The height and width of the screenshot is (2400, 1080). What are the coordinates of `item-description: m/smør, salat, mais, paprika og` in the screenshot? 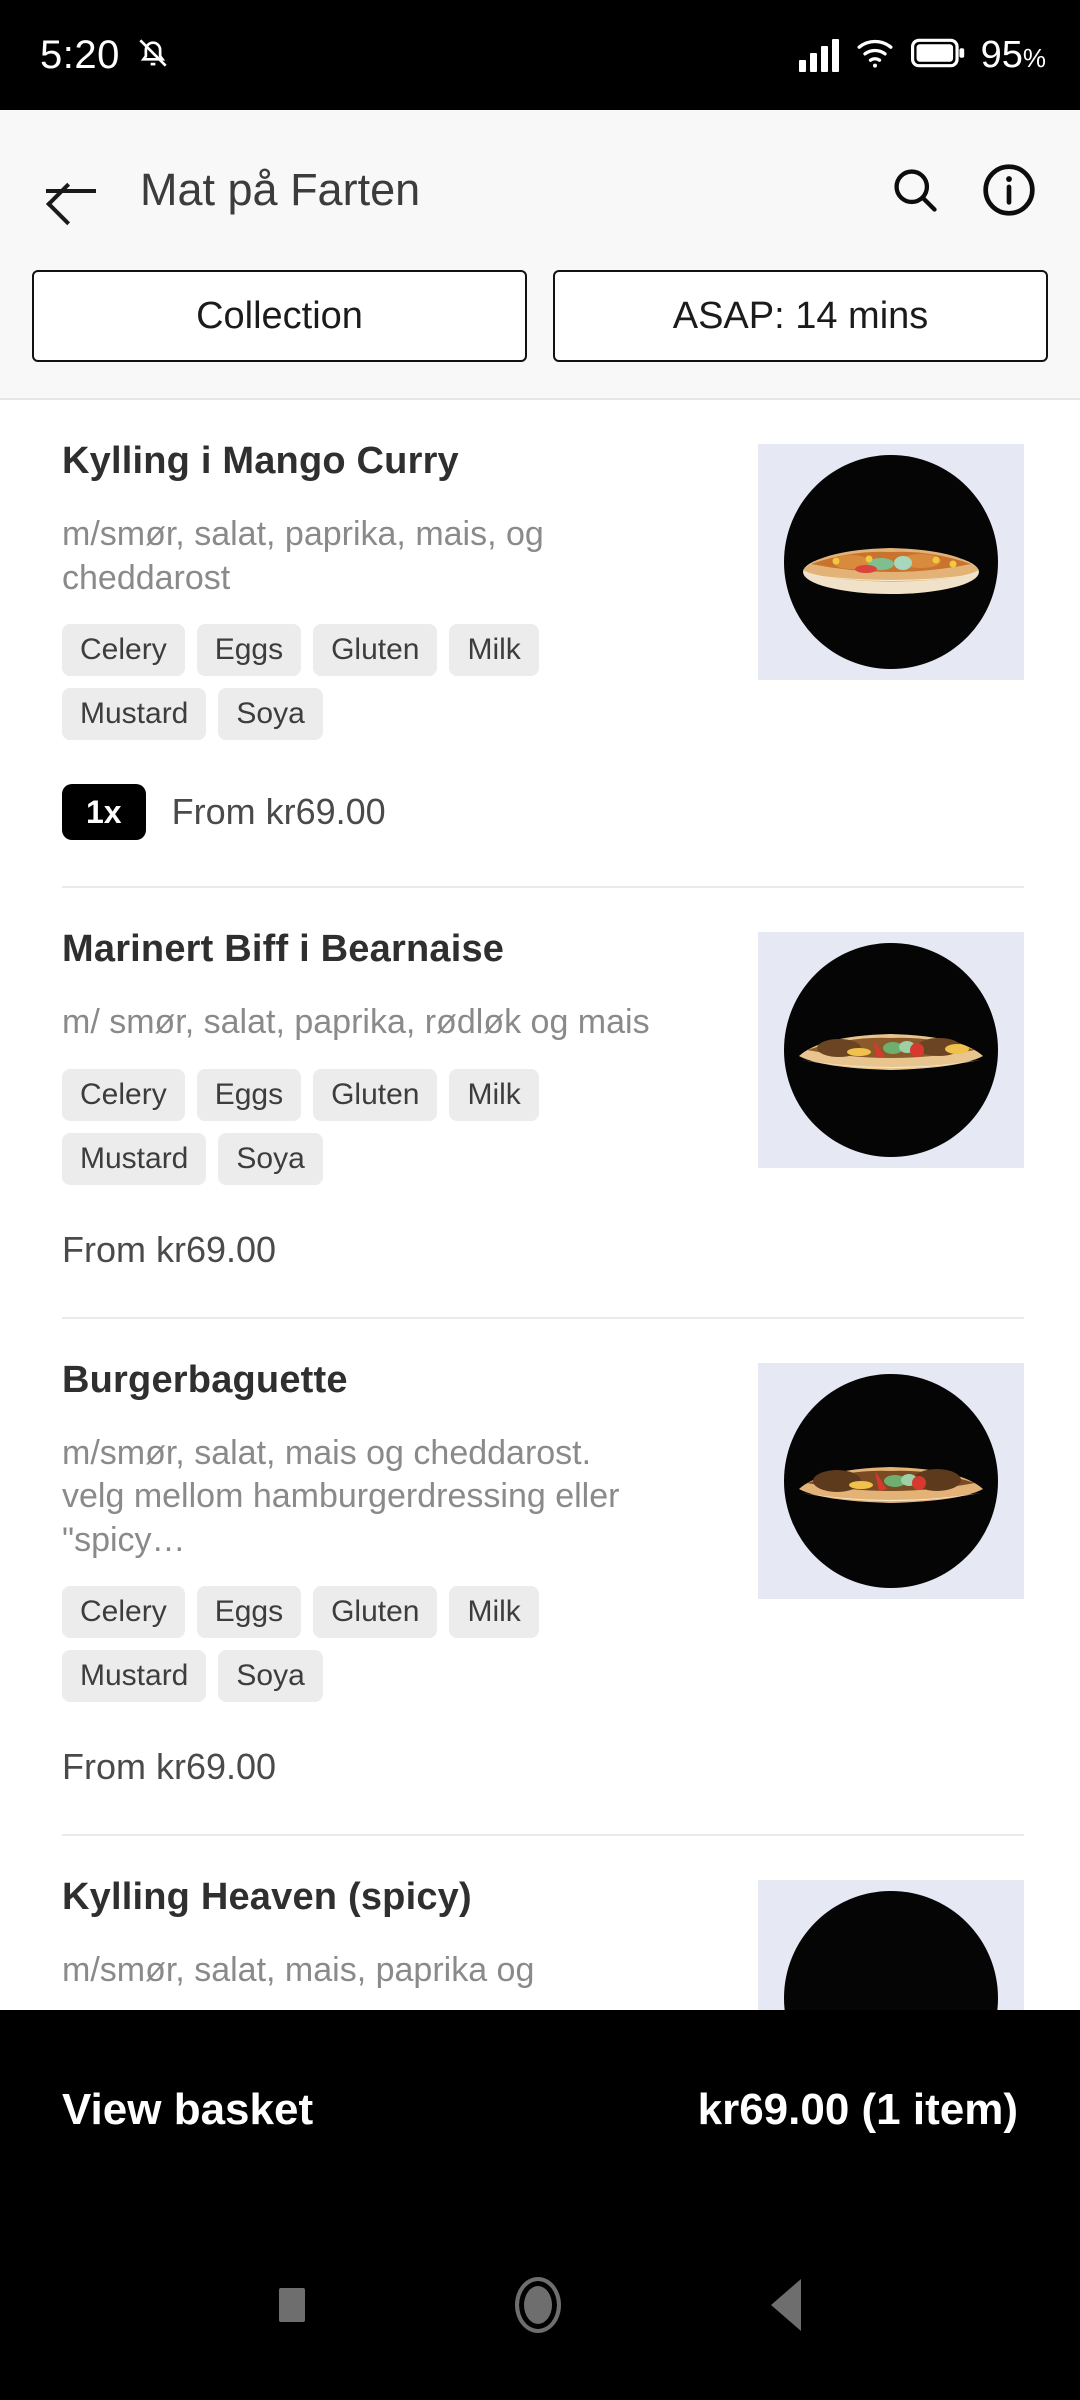 It's located at (298, 1970).